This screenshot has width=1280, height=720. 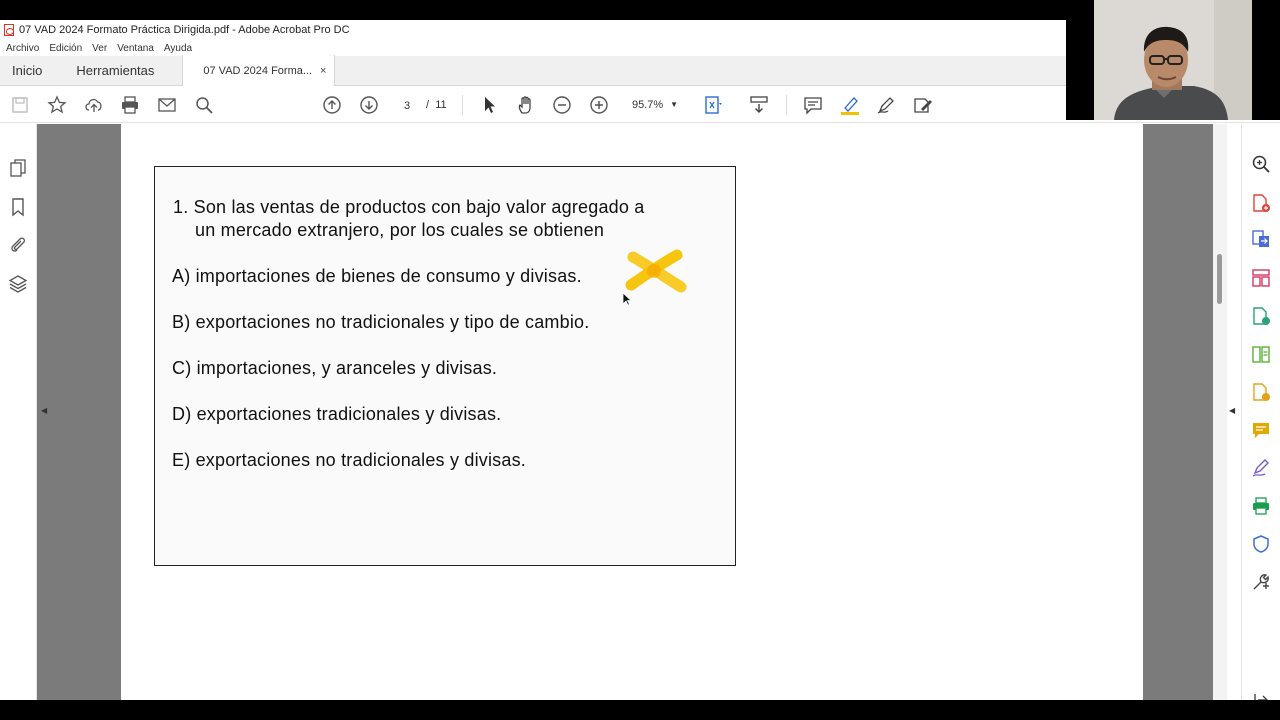 I want to click on close-tab-icon: ×, so click(x=323, y=71).